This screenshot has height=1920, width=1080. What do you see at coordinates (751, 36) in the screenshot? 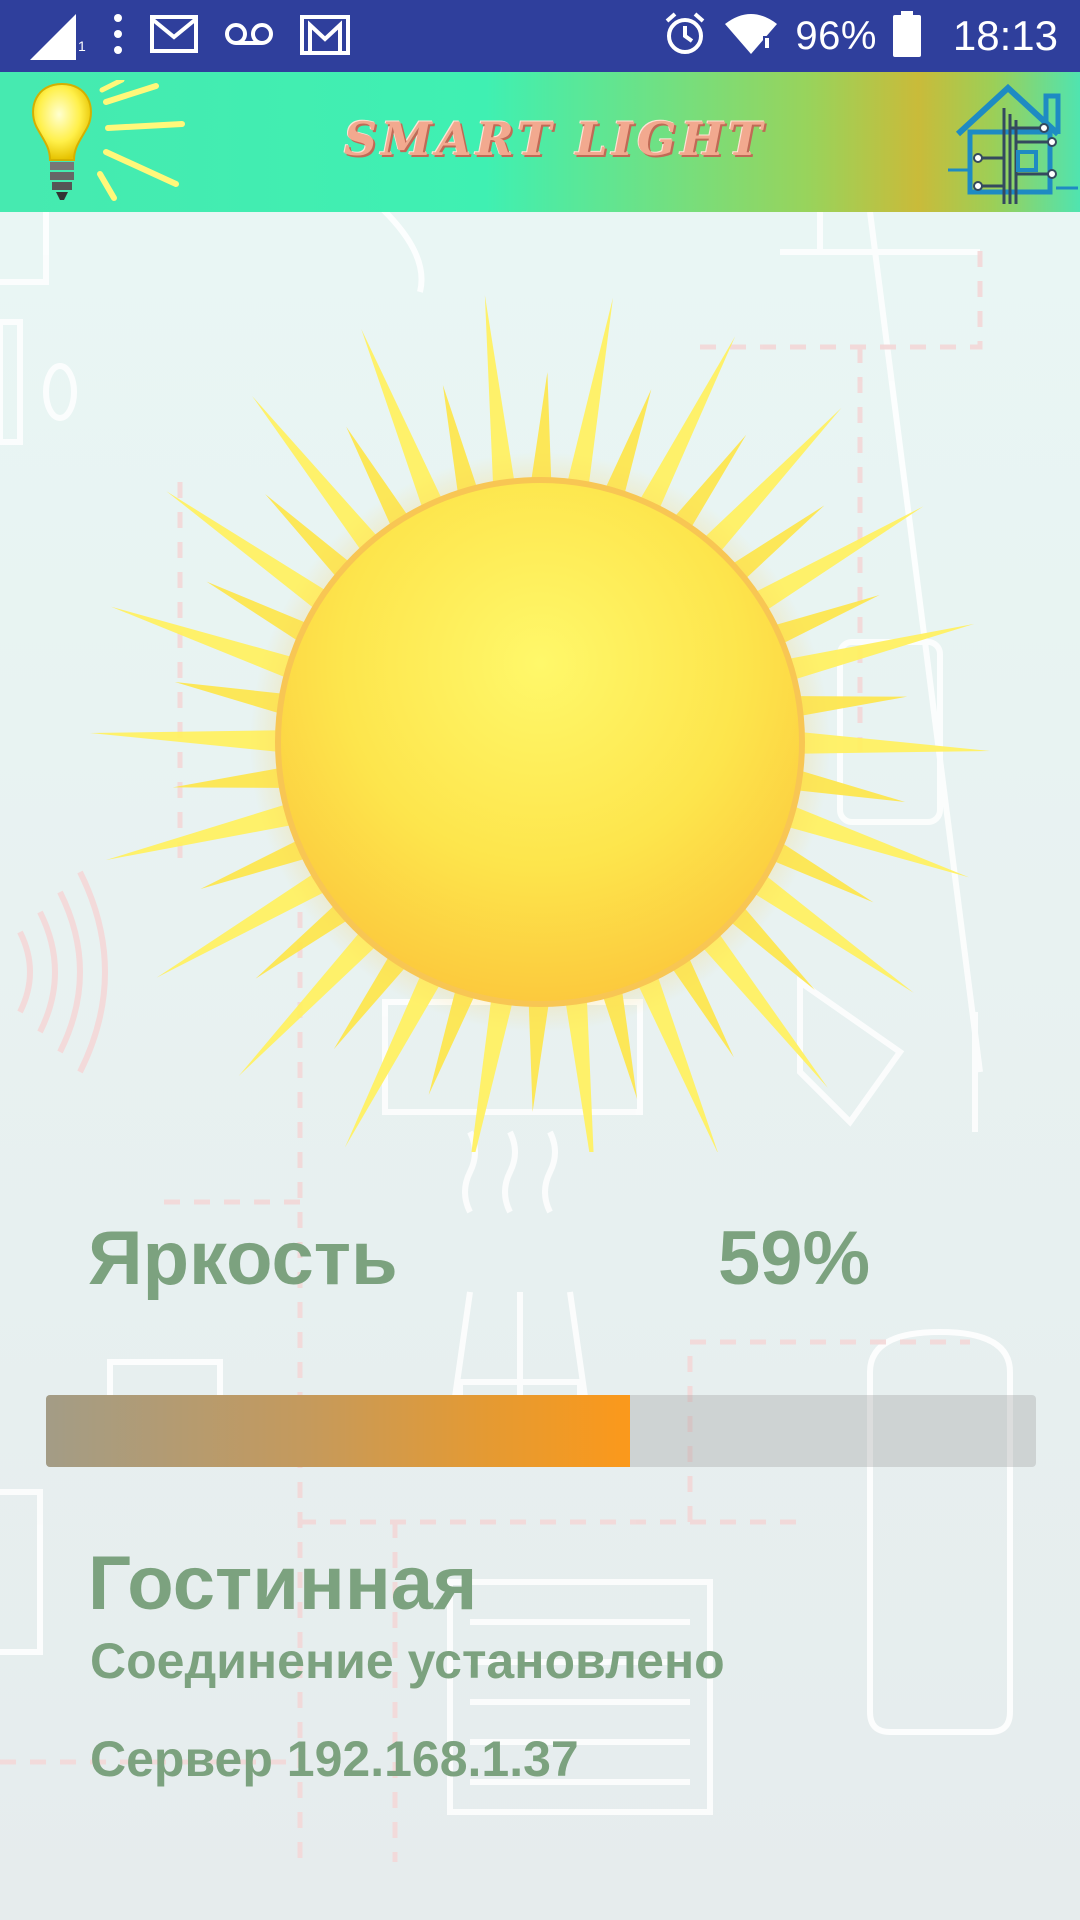
I see `wifi-icon` at bounding box center [751, 36].